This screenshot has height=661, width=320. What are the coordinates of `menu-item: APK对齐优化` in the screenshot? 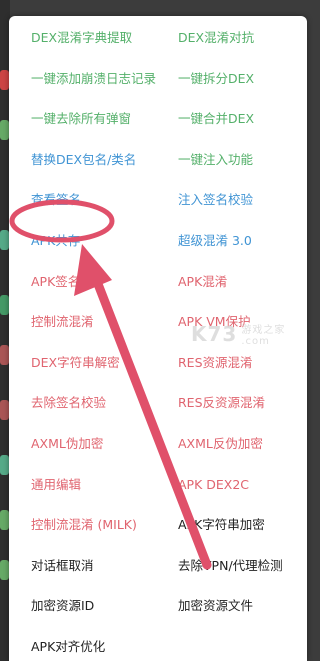 It's located at (68, 647).